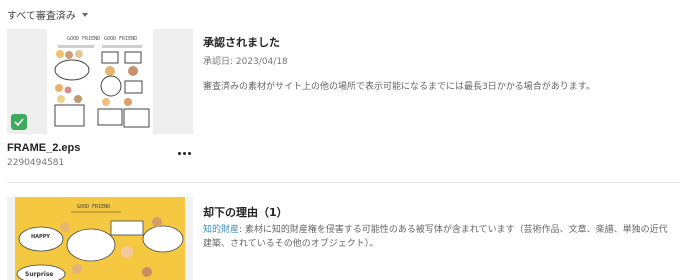 This screenshot has height=280, width=680. What do you see at coordinates (83, 39) in the screenshot?
I see `thumbnail-heading-1: GOOD FRIEND` at bounding box center [83, 39].